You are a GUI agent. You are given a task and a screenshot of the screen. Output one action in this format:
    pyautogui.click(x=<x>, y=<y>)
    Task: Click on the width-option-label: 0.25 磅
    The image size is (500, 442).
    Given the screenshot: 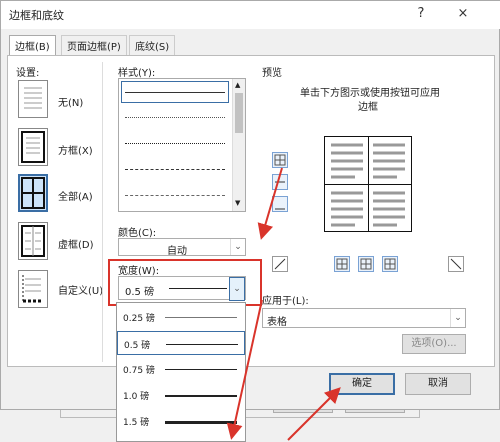 What is the action you would take?
    pyautogui.click(x=139, y=319)
    